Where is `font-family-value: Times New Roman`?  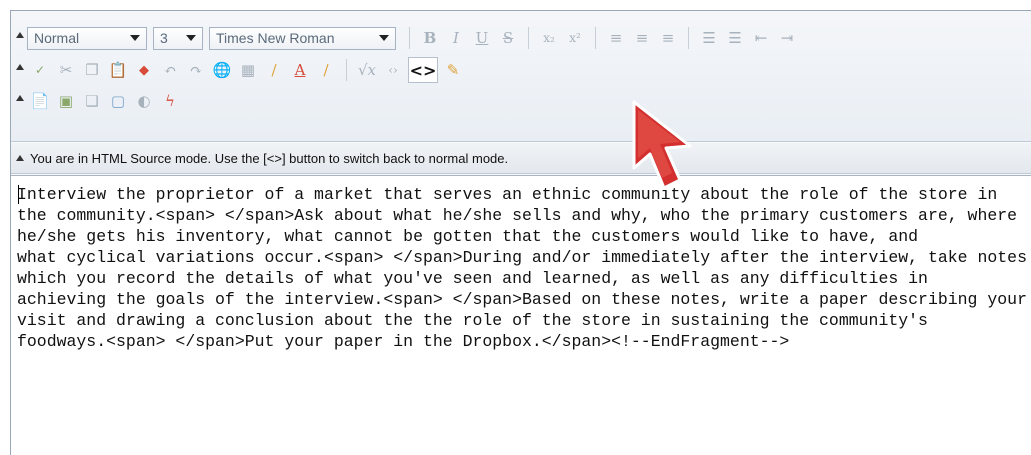
font-family-value: Times New Roman is located at coordinates (275, 38).